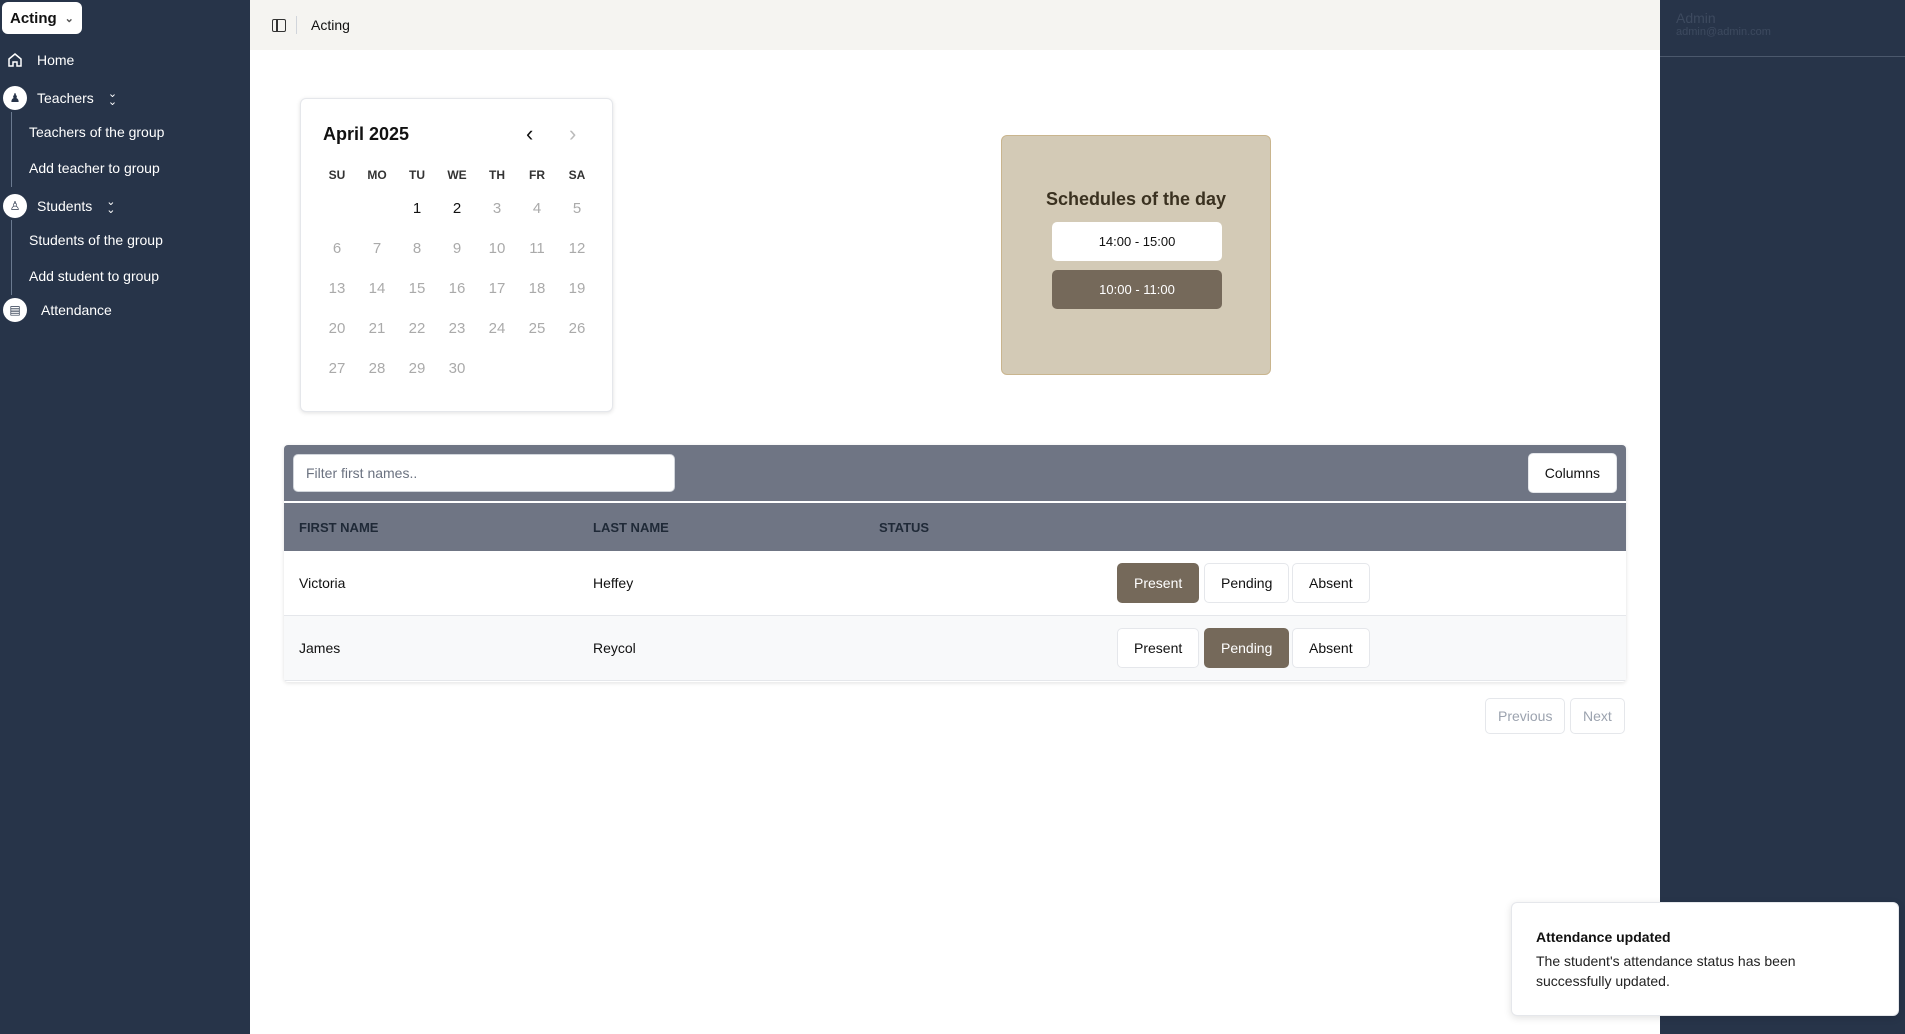 The height and width of the screenshot is (1034, 1905). Describe the element at coordinates (1603, 937) in the screenshot. I see `toast-title: Attendance updated` at that location.